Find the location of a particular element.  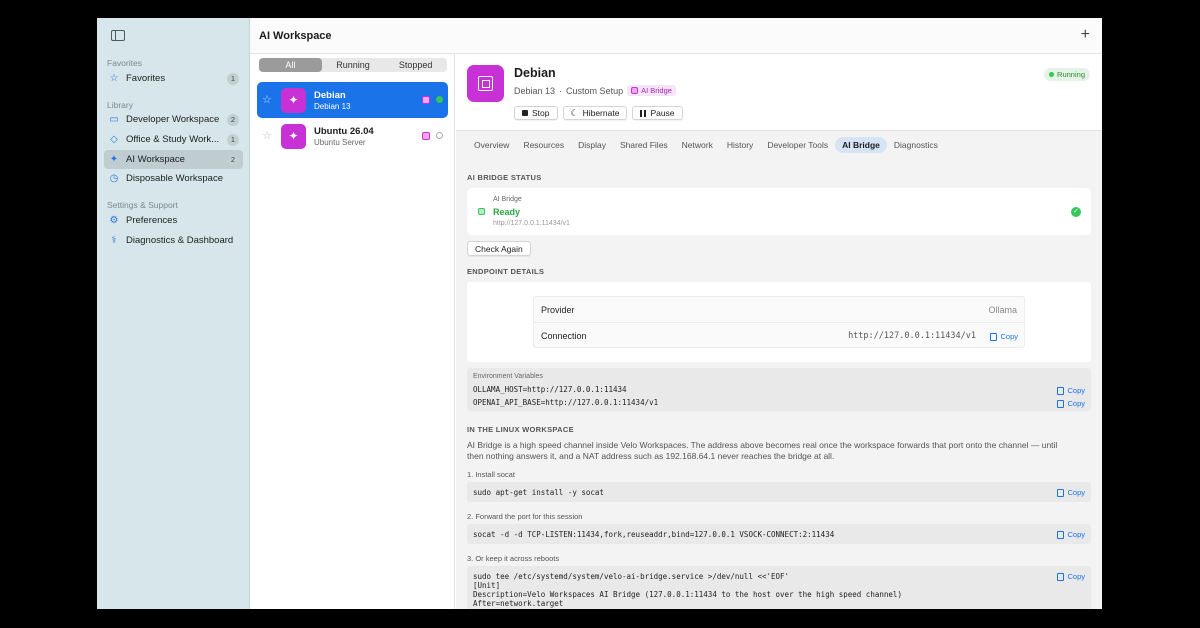

copy-install-button: Copy is located at coordinates (1071, 492).